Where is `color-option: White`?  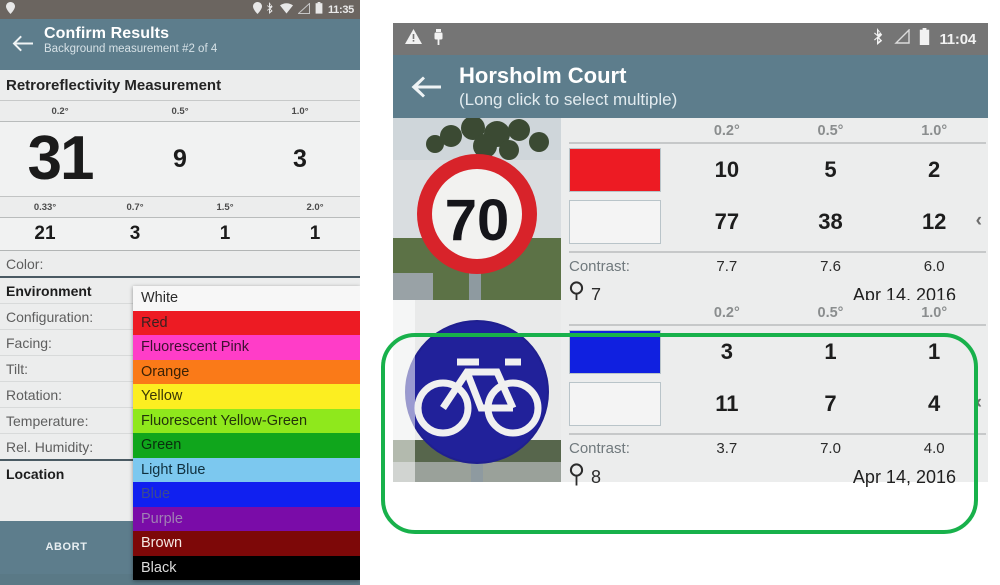
color-option: White is located at coordinates (246, 298).